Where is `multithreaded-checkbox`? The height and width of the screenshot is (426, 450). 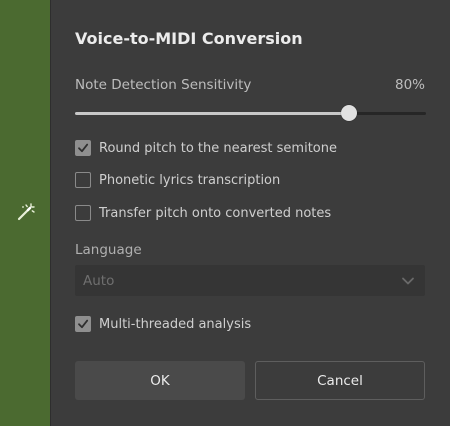 multithreaded-checkbox is located at coordinates (83, 324).